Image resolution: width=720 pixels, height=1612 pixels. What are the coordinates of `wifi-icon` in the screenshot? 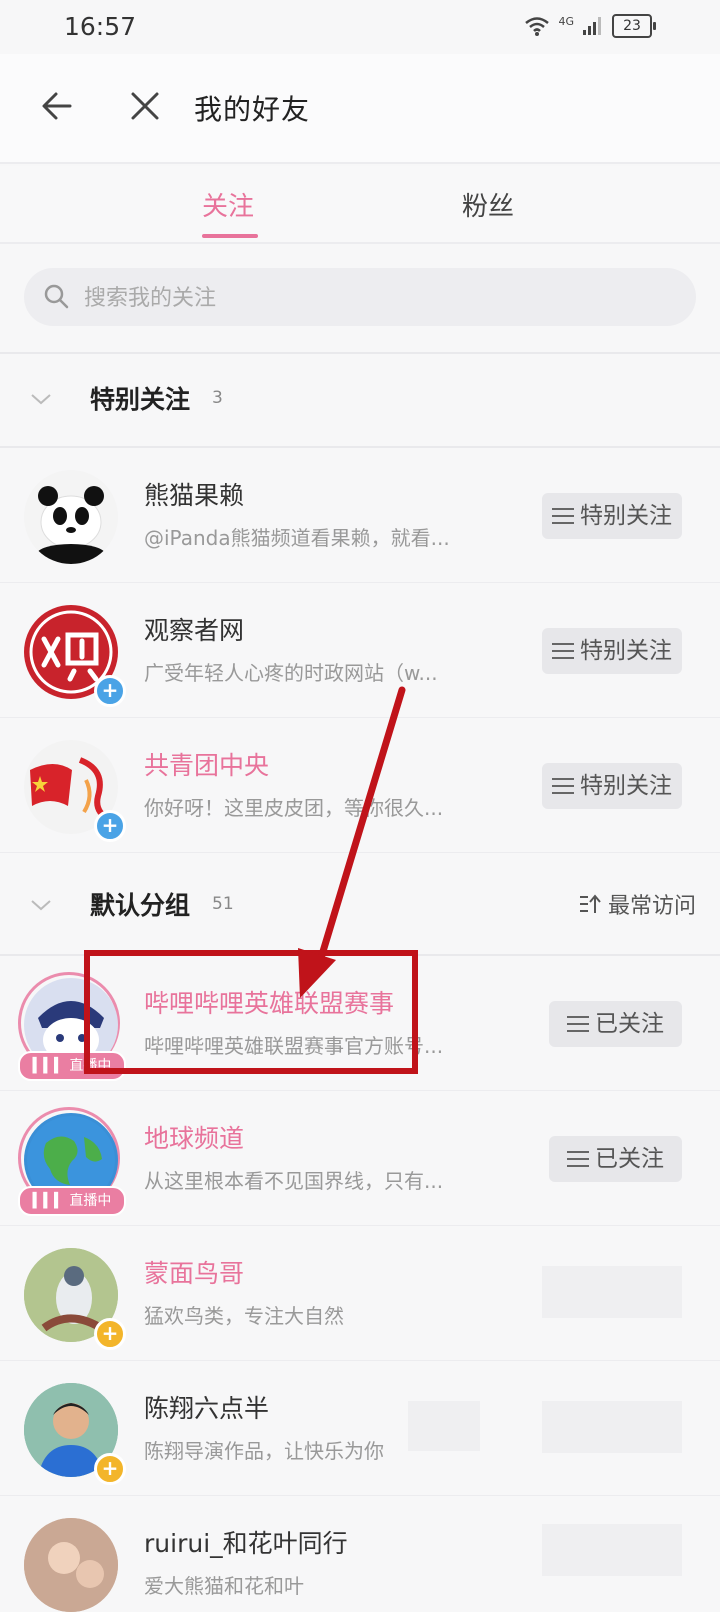 It's located at (537, 26).